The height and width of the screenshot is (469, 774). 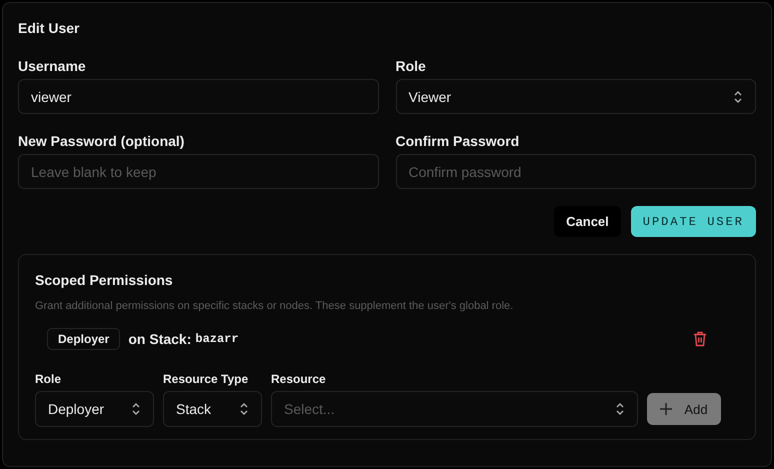 I want to click on section-title: Scoped Permissions, so click(x=104, y=280).